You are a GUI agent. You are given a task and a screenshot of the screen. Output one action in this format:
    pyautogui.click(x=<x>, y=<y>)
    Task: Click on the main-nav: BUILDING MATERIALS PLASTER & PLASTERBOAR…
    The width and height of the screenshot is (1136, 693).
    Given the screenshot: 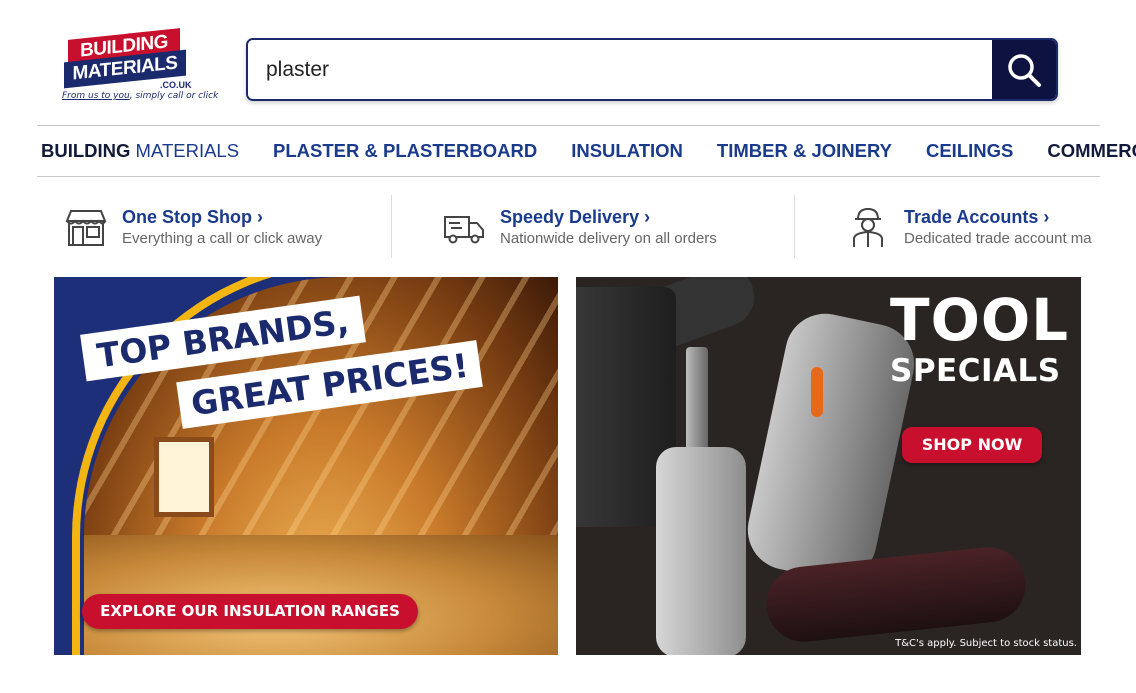 What is the action you would take?
    pyautogui.click(x=588, y=151)
    